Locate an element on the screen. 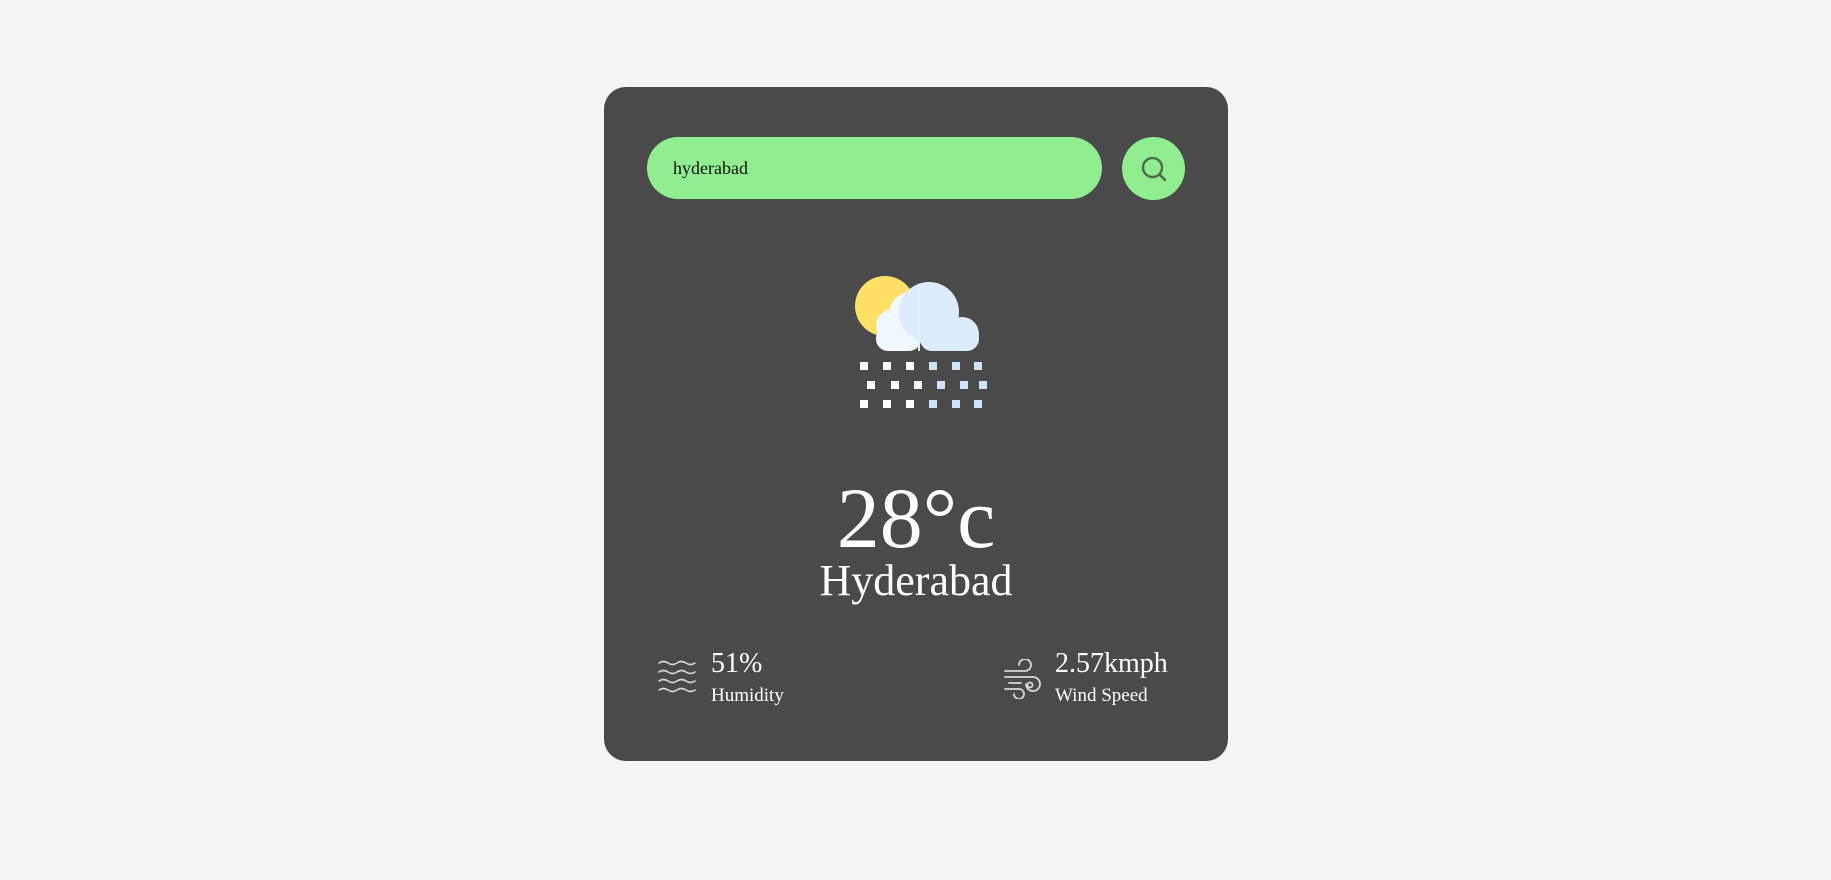  search-bar is located at coordinates (916, 168).